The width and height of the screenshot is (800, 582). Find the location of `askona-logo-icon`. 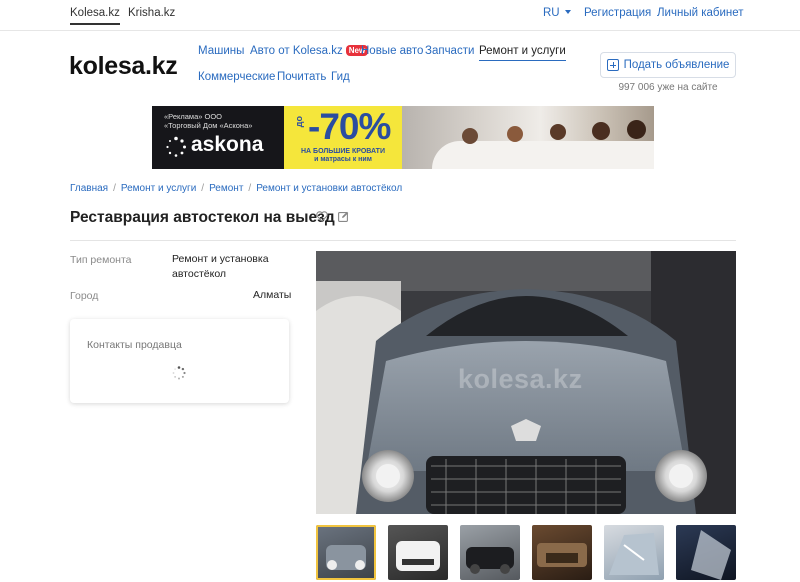

askona-logo-icon is located at coordinates (176, 146).